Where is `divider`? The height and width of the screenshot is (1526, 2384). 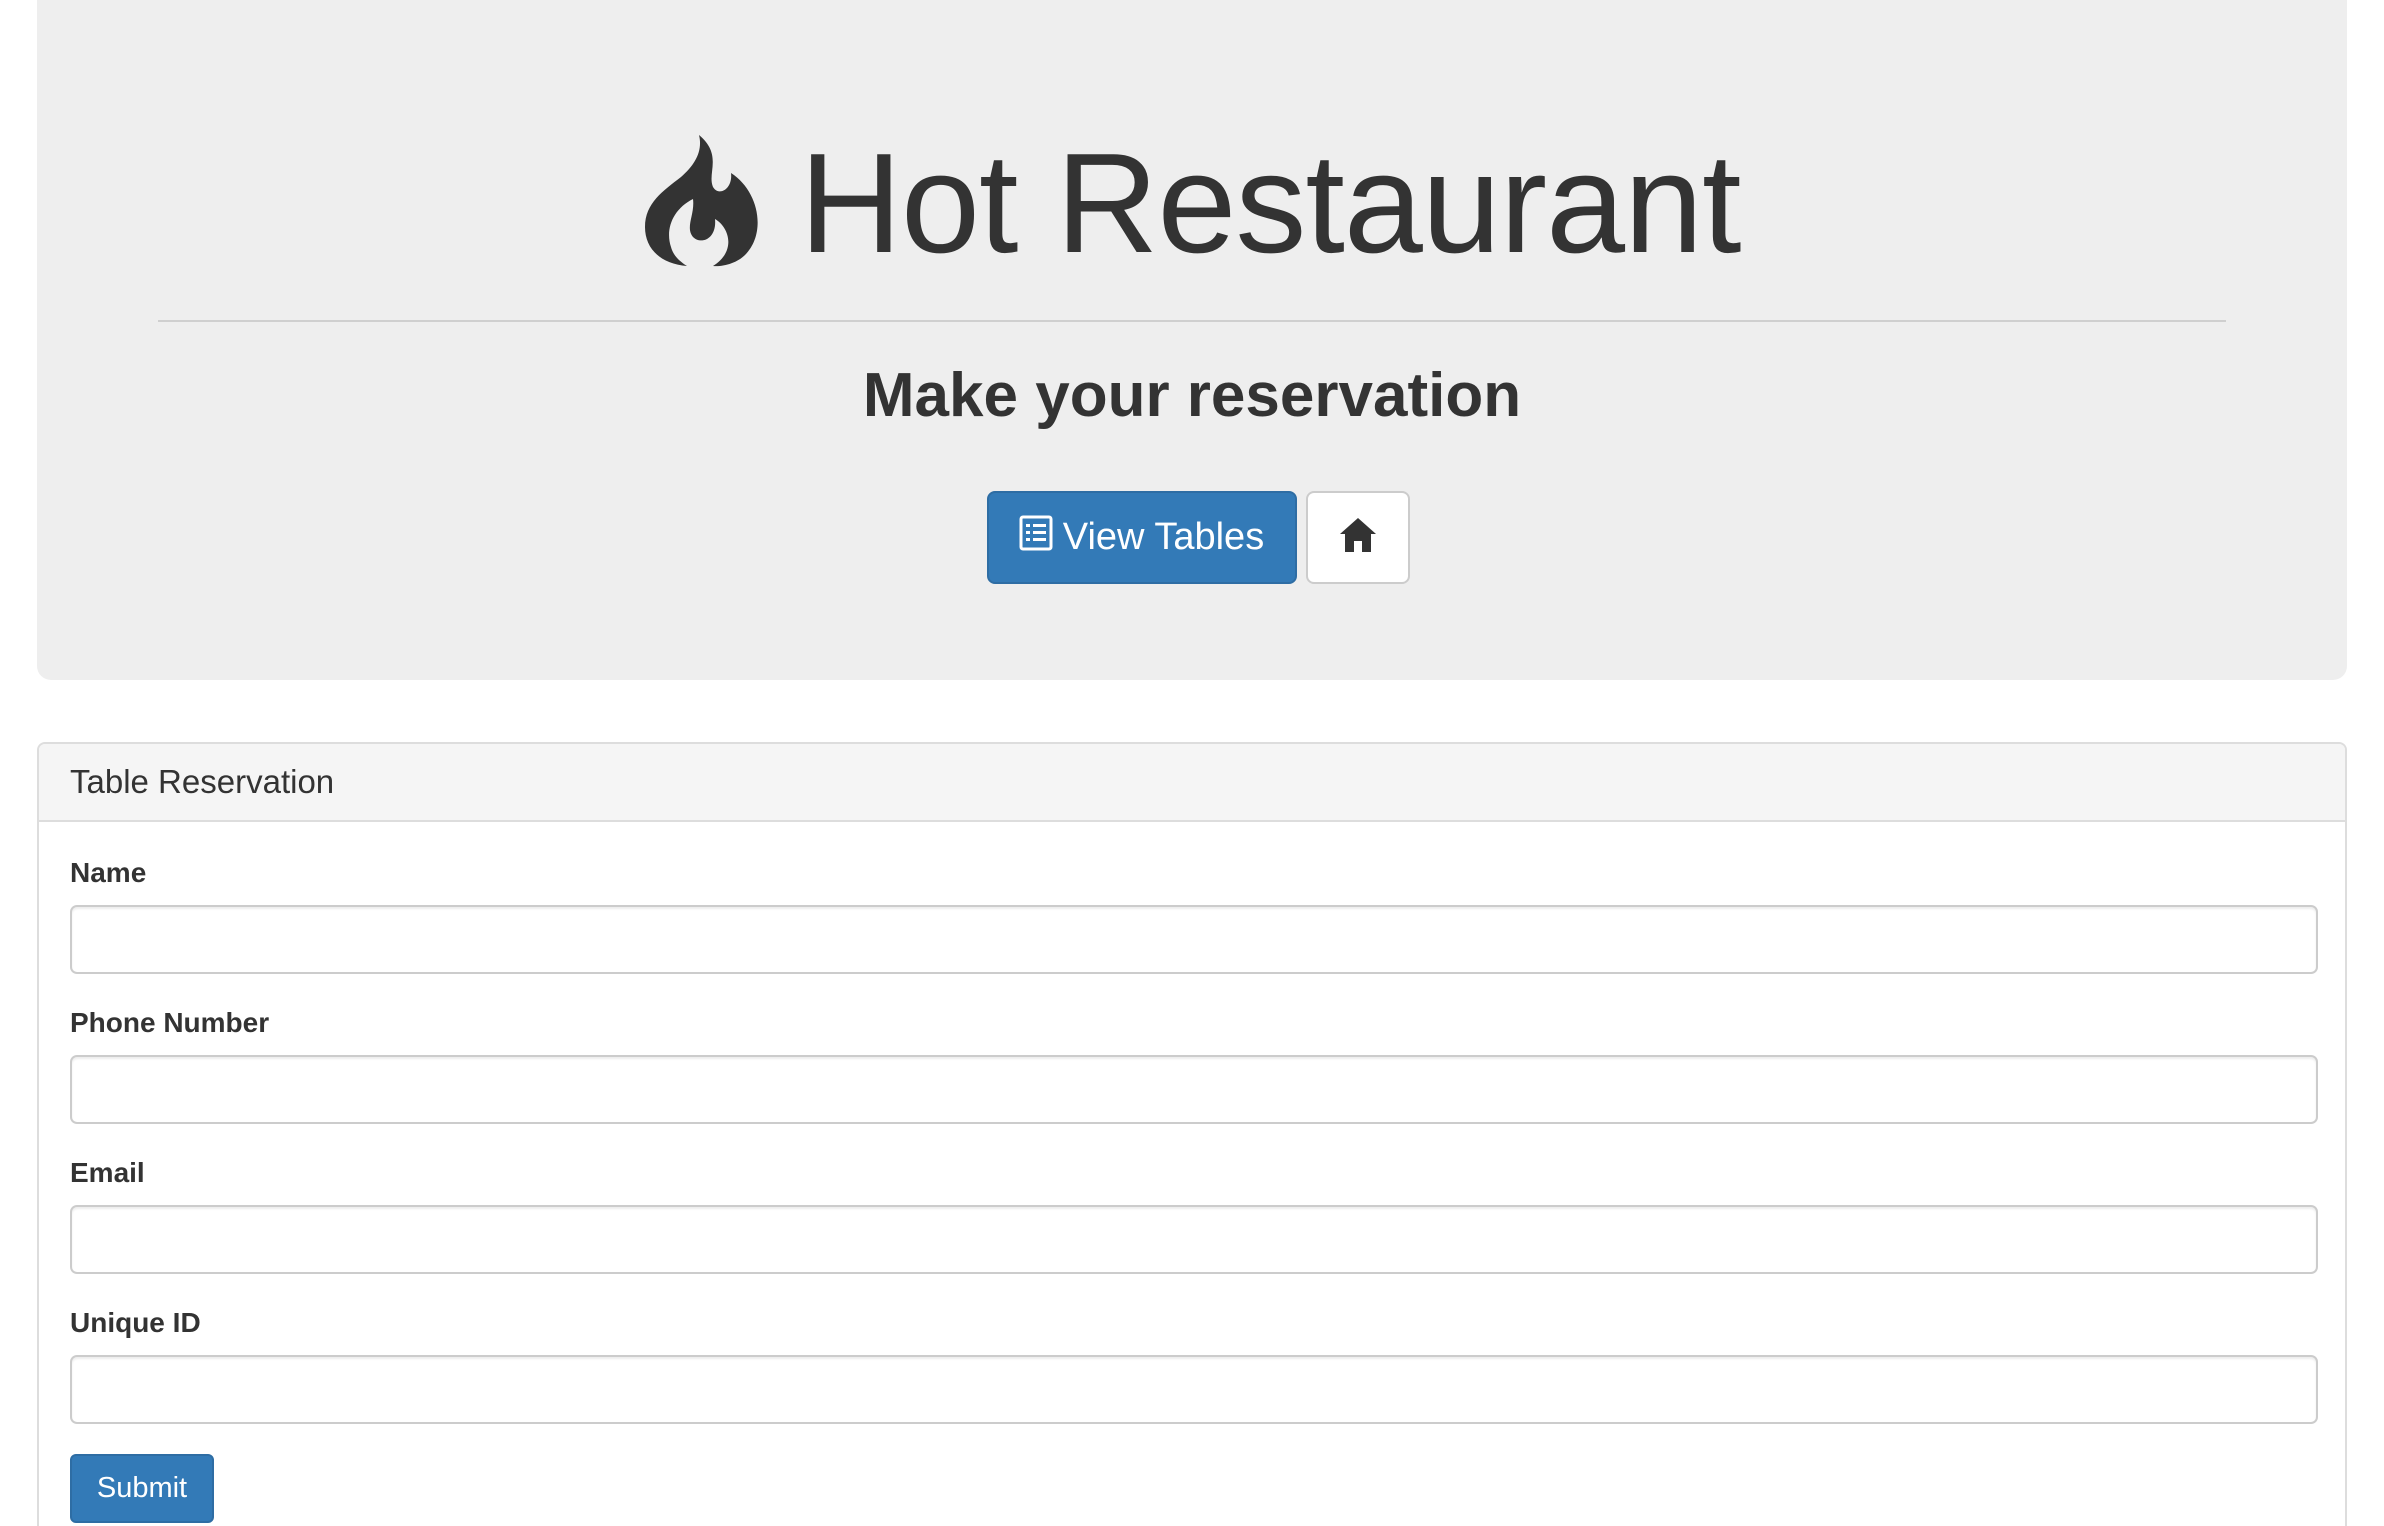 divider is located at coordinates (1192, 321).